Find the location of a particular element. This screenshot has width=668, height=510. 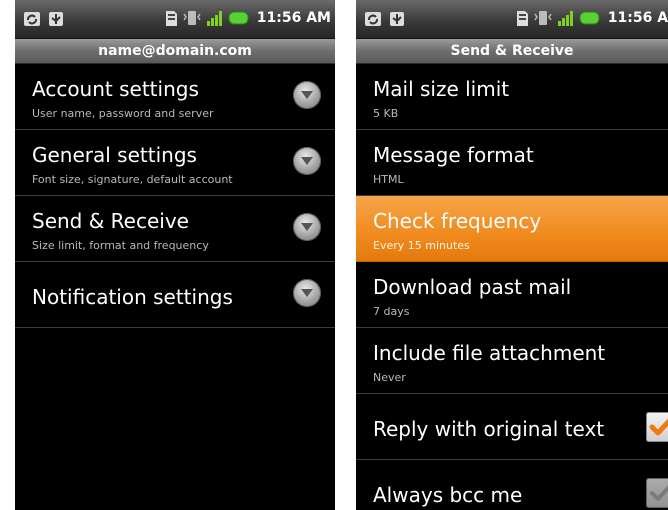

item-summary: User name, password and server is located at coordinates (123, 113).